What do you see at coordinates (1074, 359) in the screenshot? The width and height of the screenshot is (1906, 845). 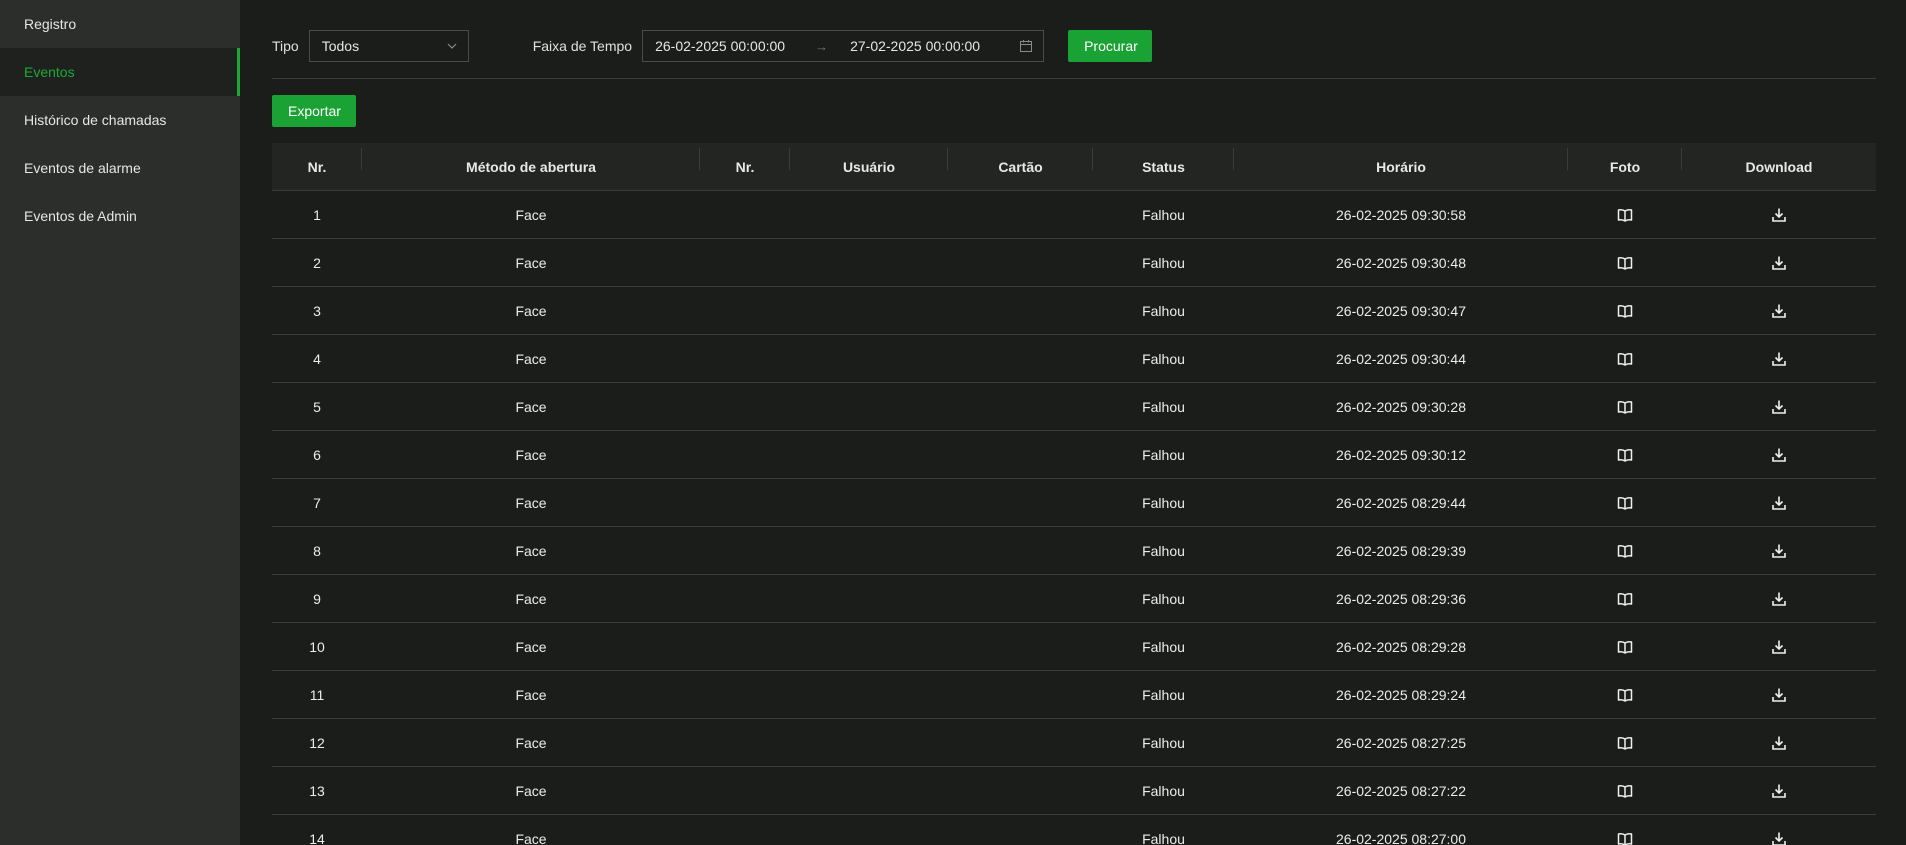 I see `table-row: 4 Face Falhou 26-02-2025 09:30:44` at bounding box center [1074, 359].